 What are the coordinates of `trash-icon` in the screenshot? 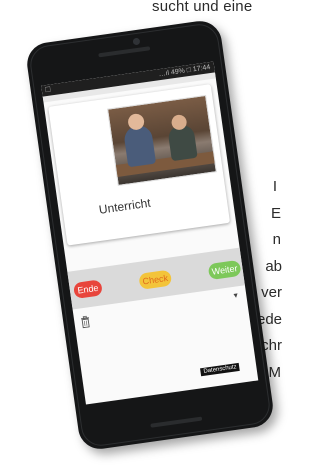 It's located at (86, 321).